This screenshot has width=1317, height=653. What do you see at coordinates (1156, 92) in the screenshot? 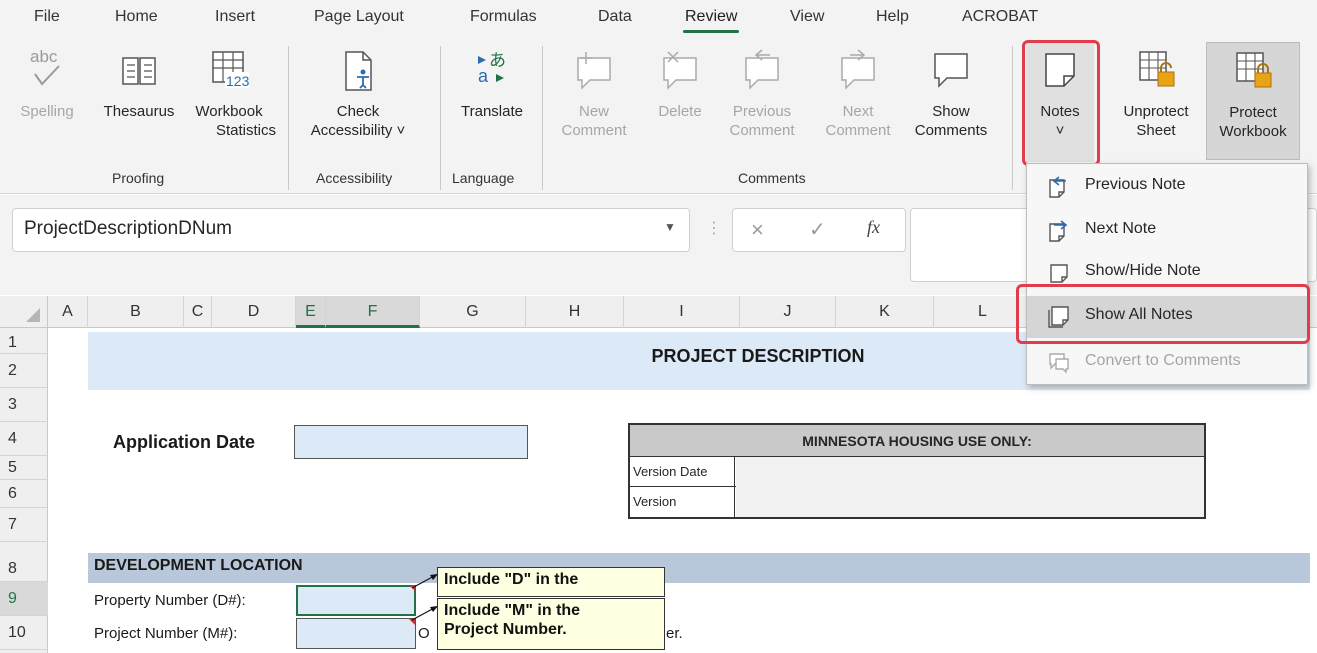
I see `unprotect-sheet-button: Unprotect Sheet` at bounding box center [1156, 92].